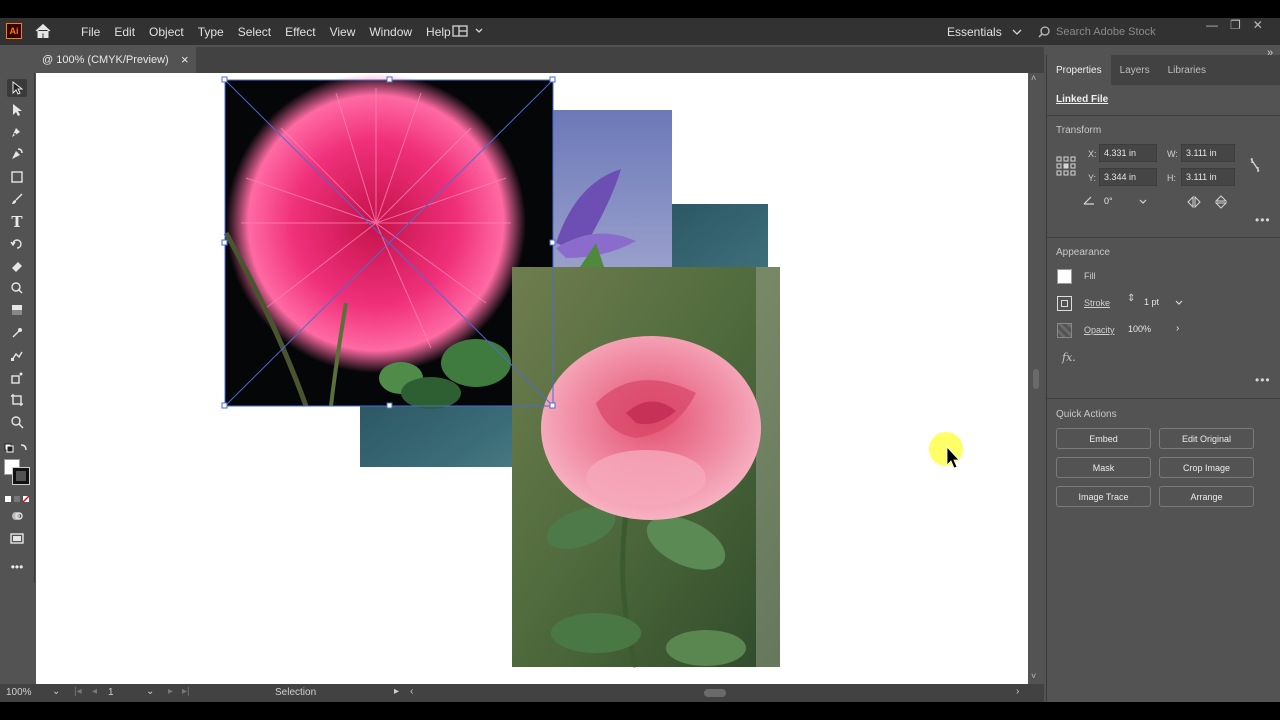  What do you see at coordinates (17, 266) in the screenshot?
I see `eraser-tool-icon` at bounding box center [17, 266].